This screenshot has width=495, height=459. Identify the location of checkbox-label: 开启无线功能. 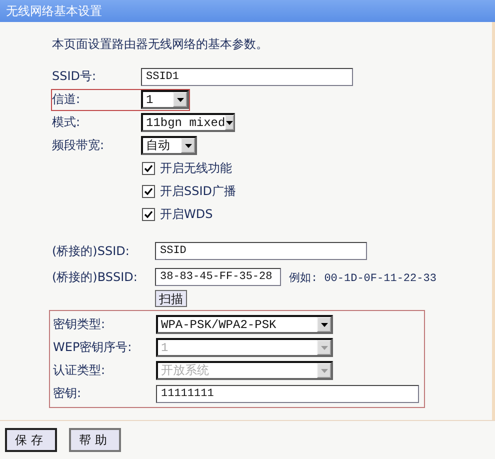
(196, 168).